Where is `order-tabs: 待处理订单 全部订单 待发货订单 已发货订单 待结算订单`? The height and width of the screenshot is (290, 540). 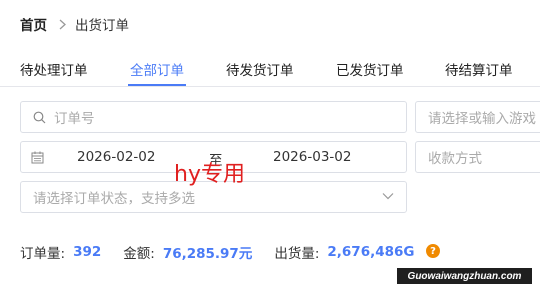
order-tabs: 待处理订单 全部订单 待发货订单 已发货订单 待结算订单 is located at coordinates (270, 71).